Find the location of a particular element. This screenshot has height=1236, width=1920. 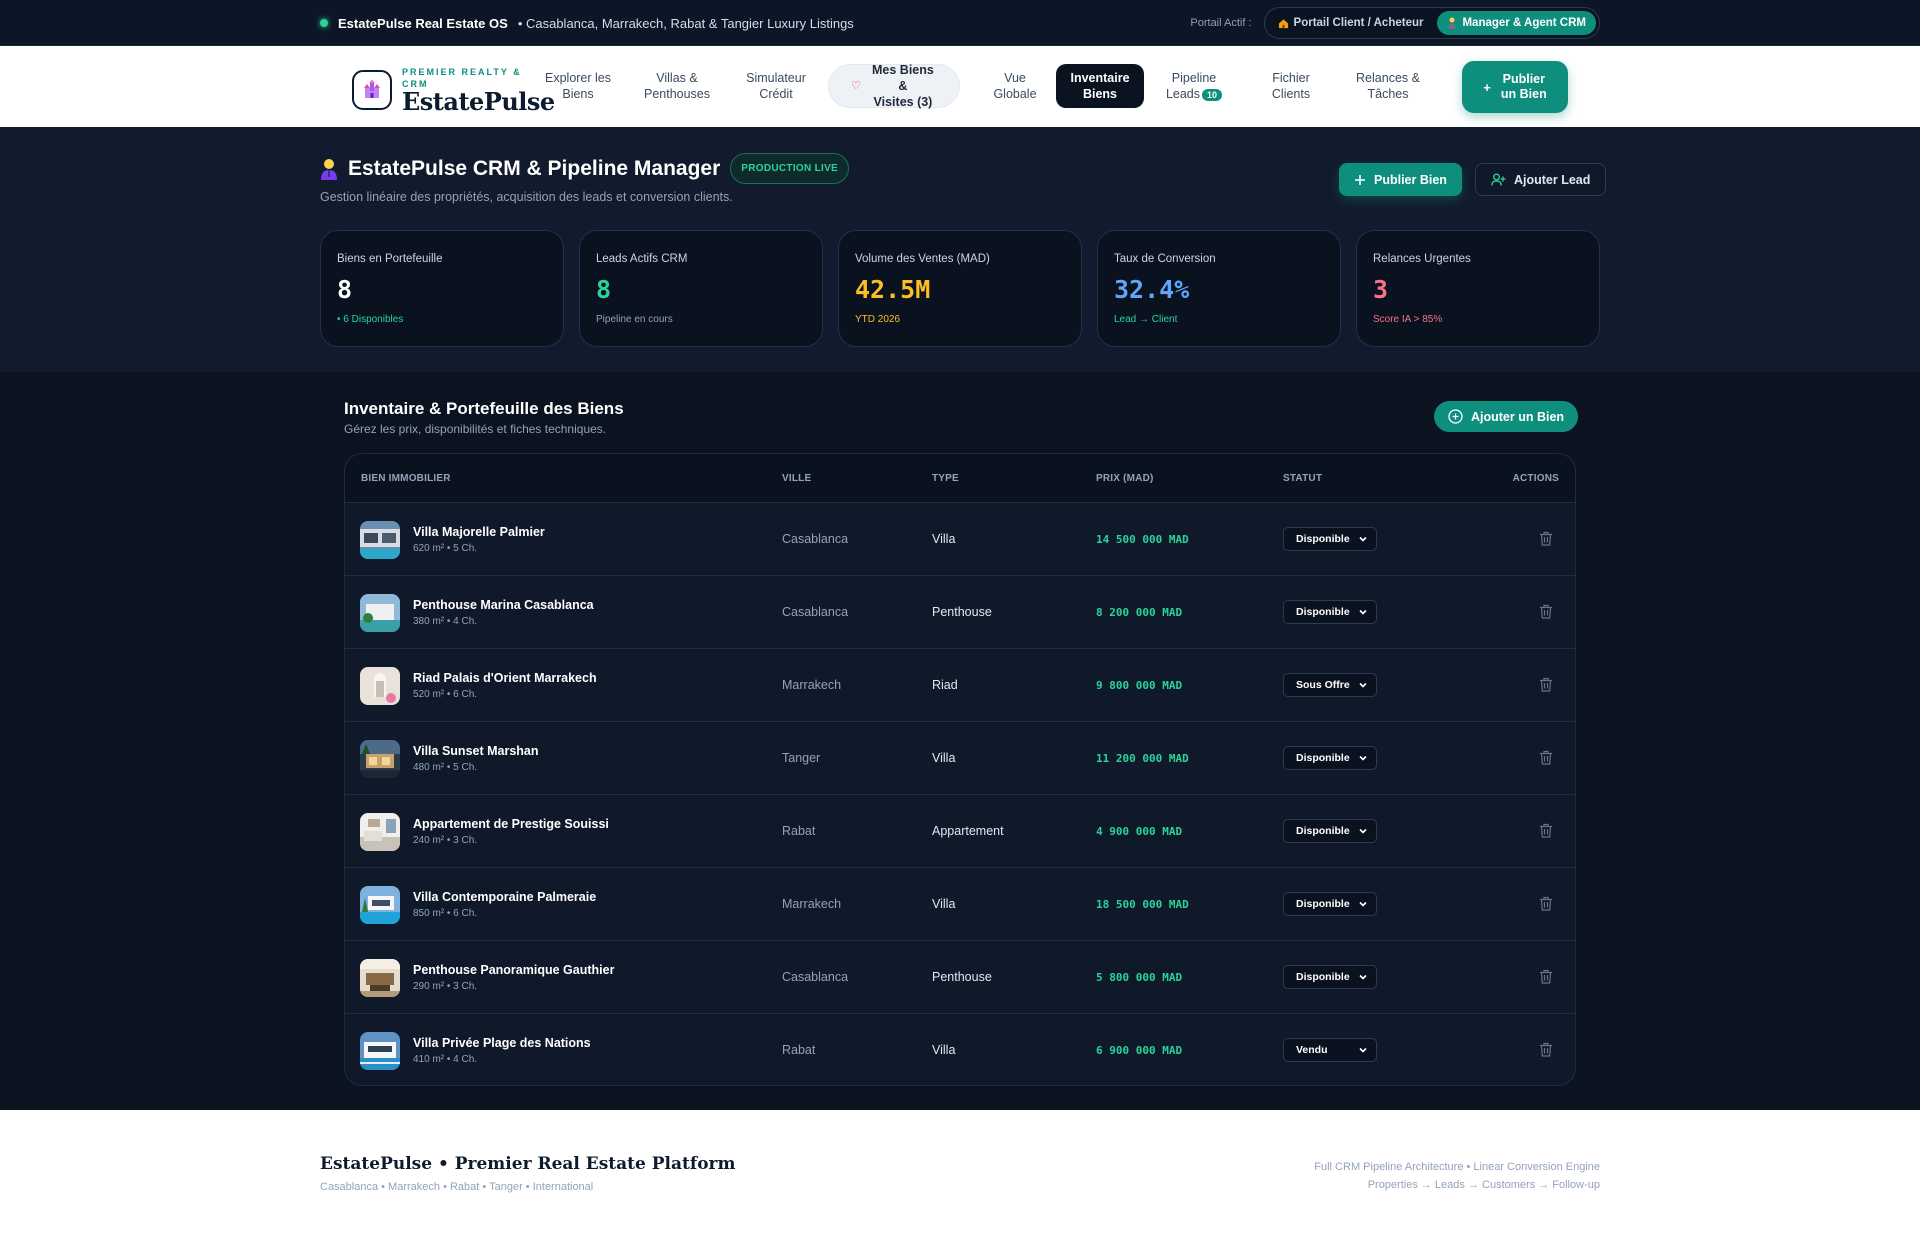

status-select: Vendu is located at coordinates (1330, 1050).